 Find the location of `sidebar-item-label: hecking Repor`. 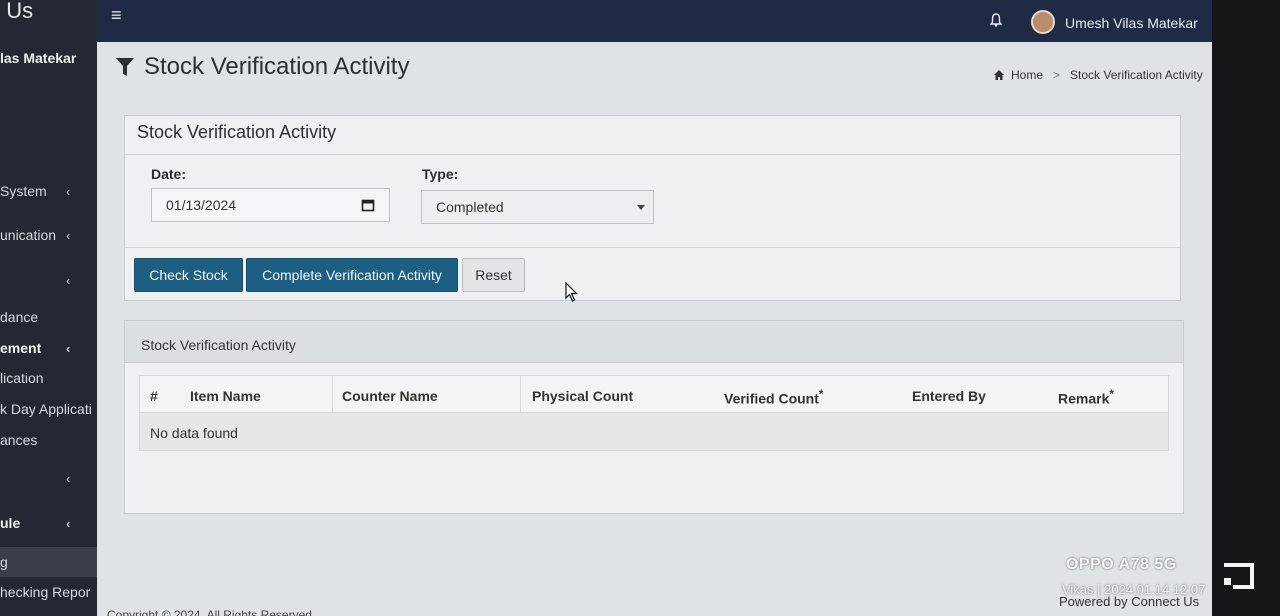

sidebar-item-label: hecking Repor is located at coordinates (45, 592).